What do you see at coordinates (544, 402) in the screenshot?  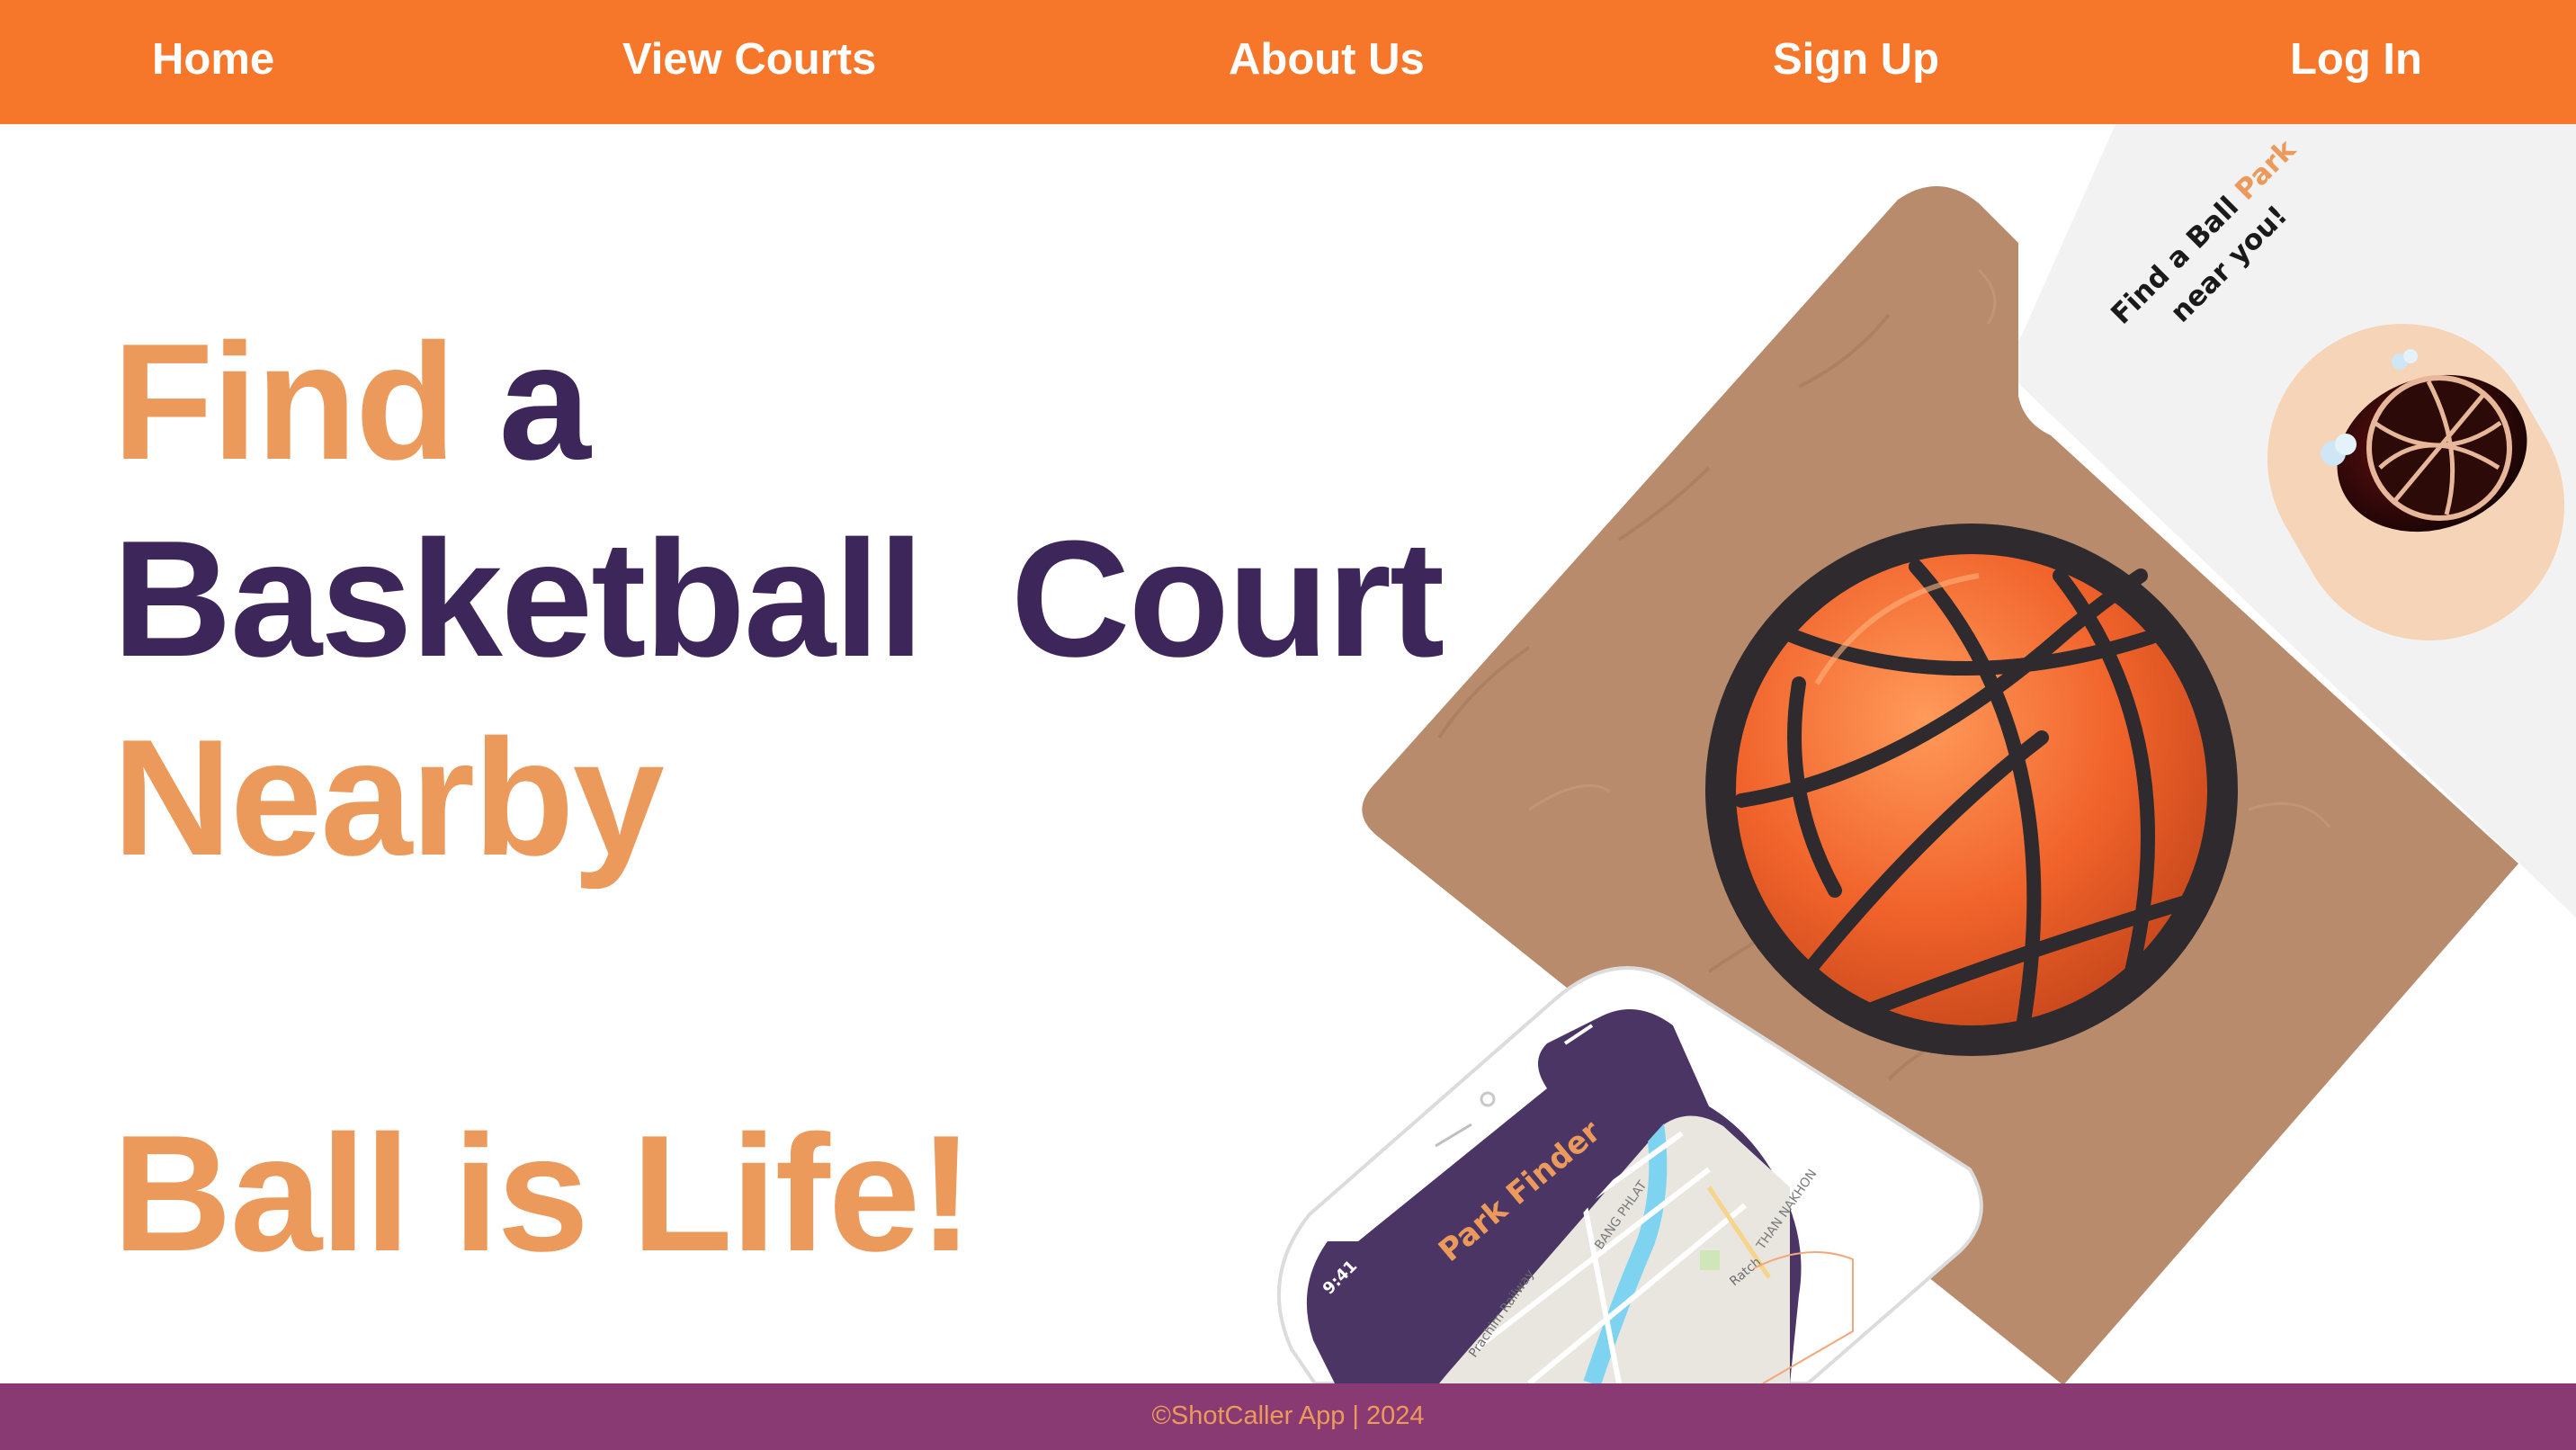 I see `hero-word-a: a` at bounding box center [544, 402].